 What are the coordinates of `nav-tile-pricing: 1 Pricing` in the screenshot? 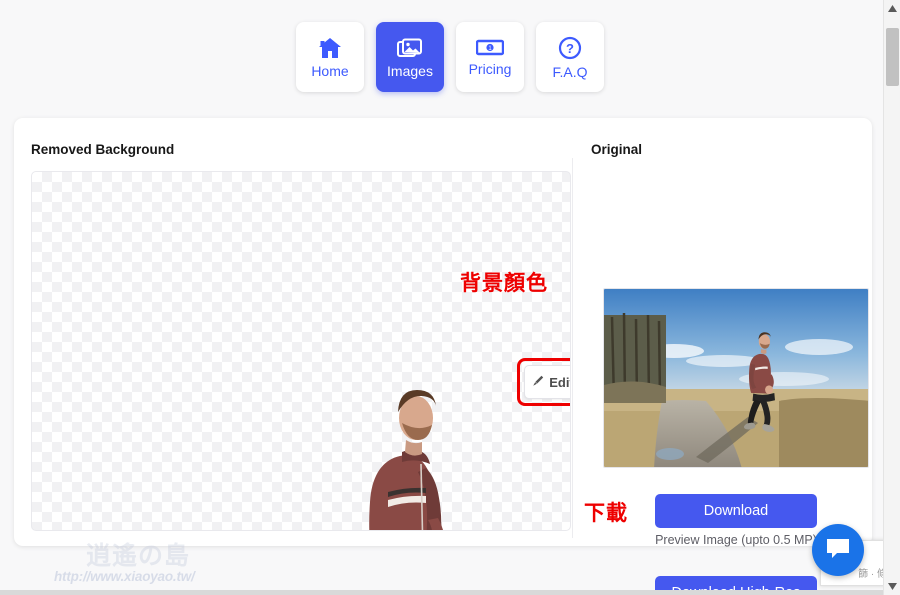 It's located at (490, 57).